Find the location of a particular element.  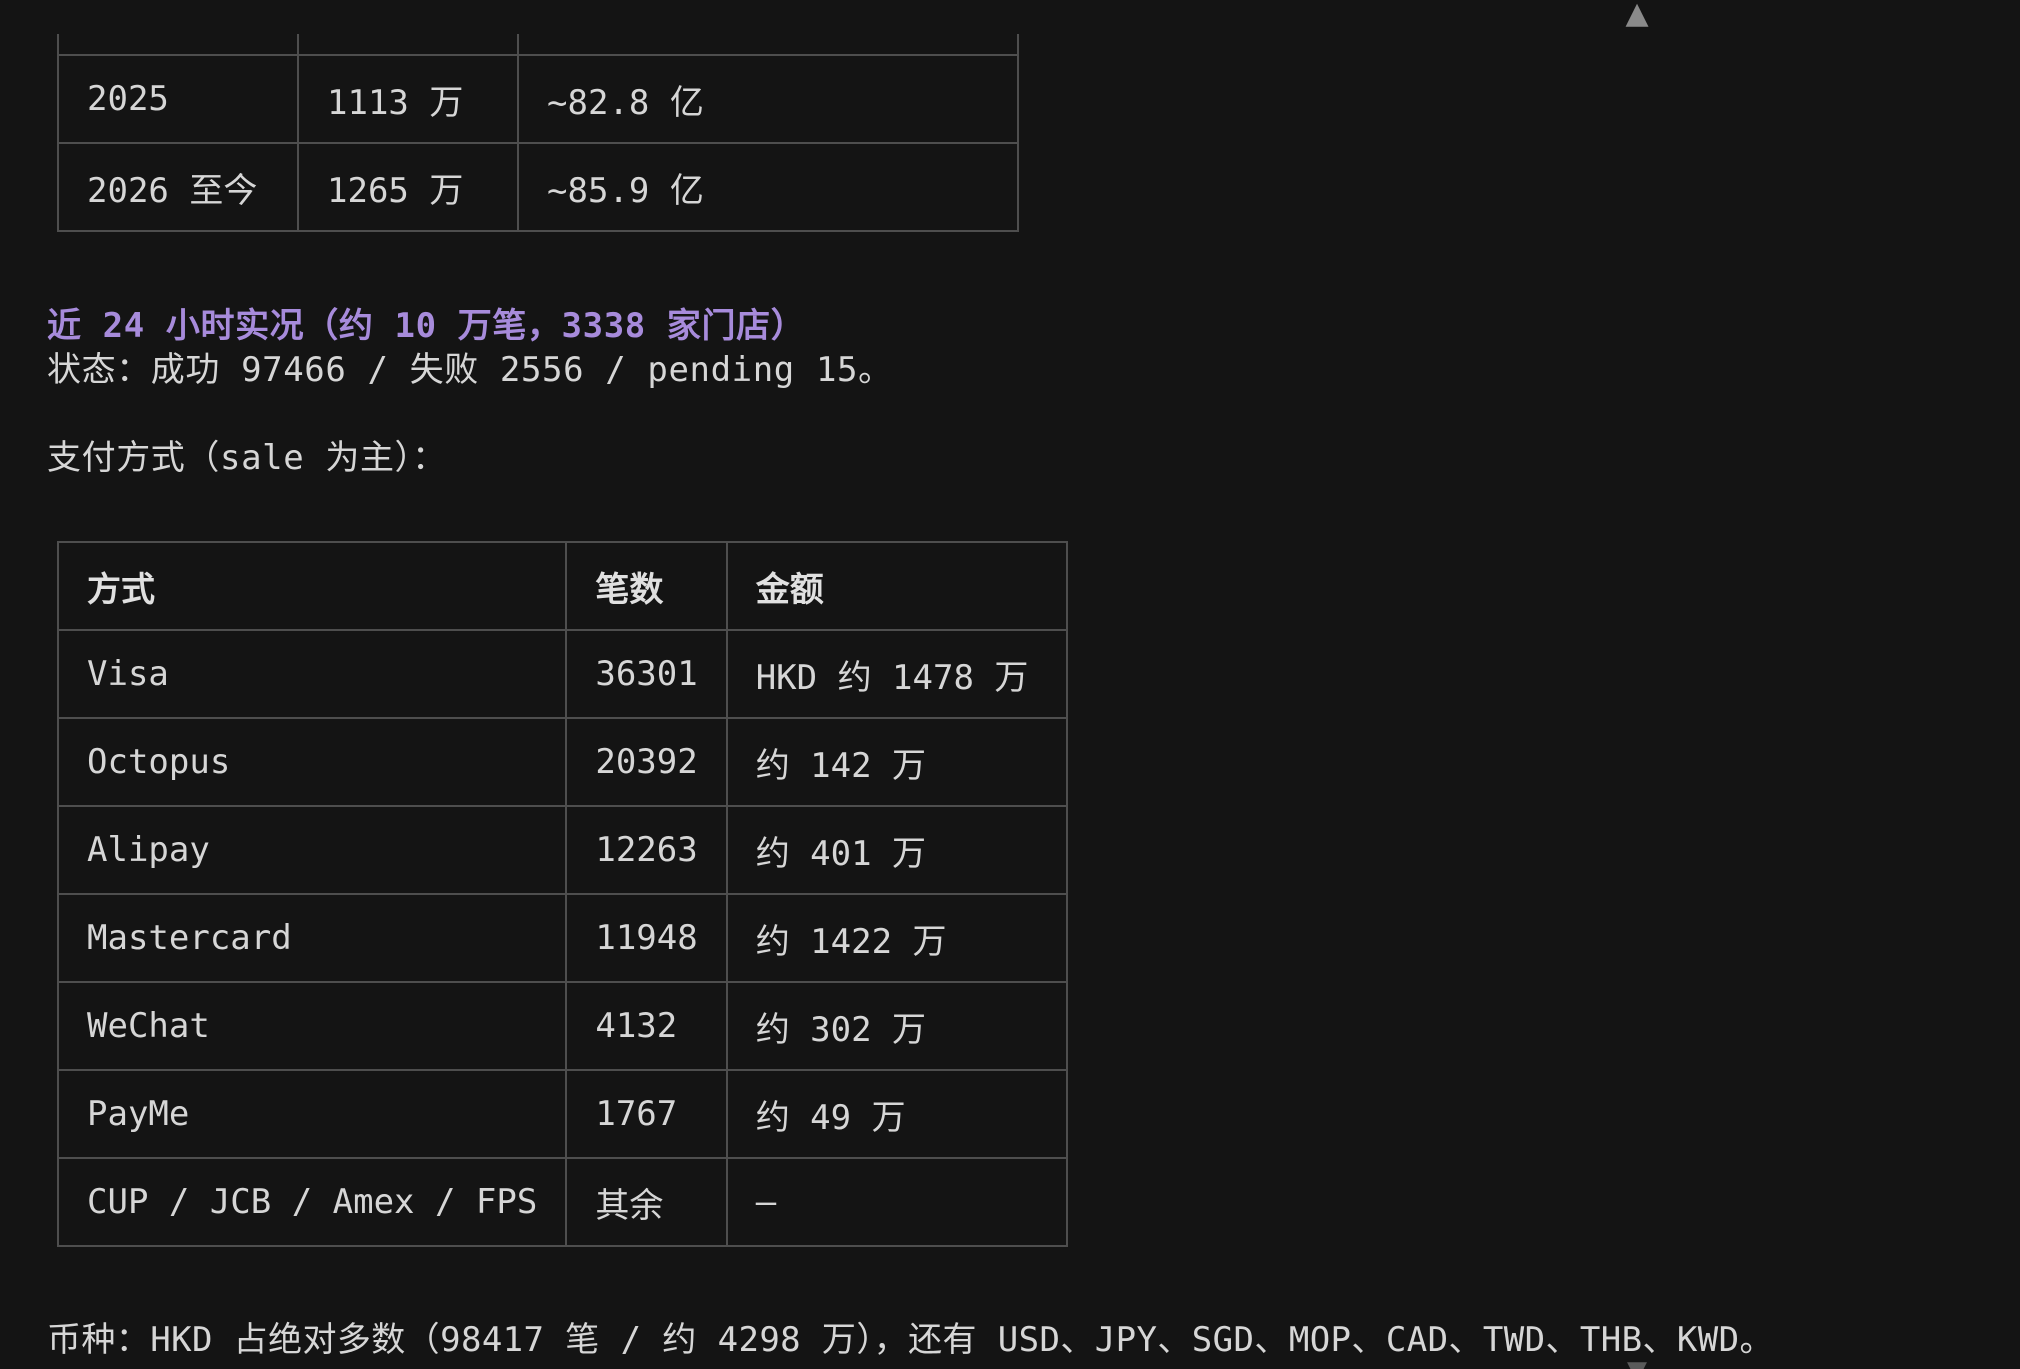

count-cell: 1113 万 is located at coordinates (408, 99).